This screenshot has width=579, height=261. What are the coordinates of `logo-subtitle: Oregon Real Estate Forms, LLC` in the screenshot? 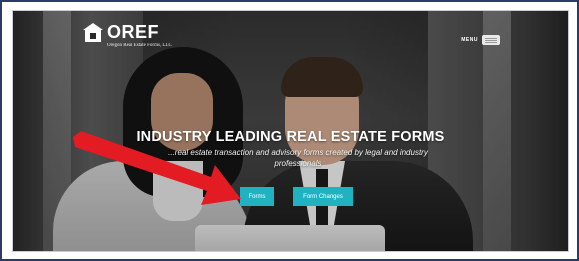 It's located at (139, 45).